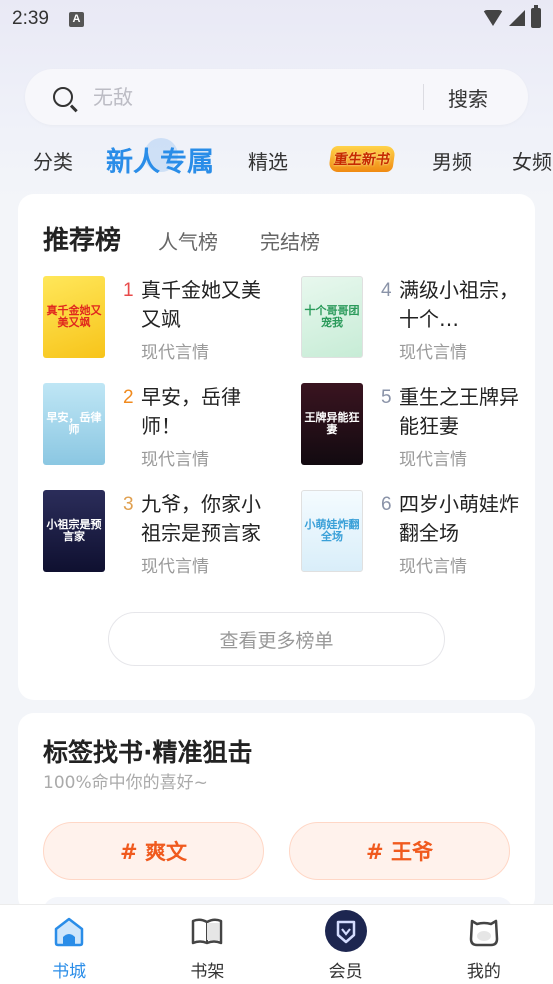 Image resolution: width=553 pixels, height=984 pixels. I want to click on profile-icon, so click(484, 933).